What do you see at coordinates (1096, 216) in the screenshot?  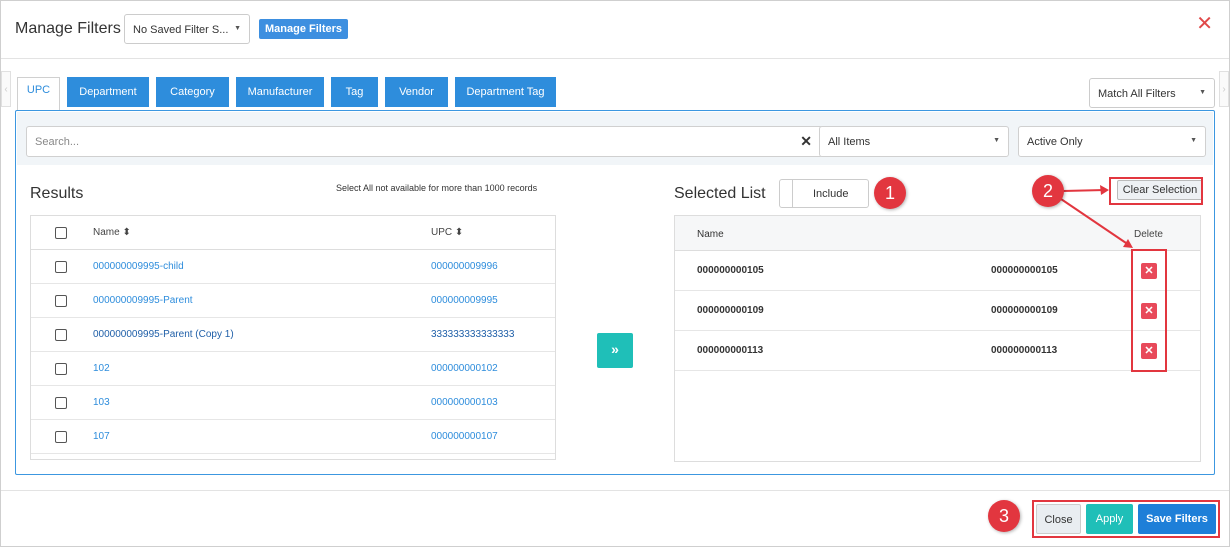 I see `annotation-arrows` at bounding box center [1096, 216].